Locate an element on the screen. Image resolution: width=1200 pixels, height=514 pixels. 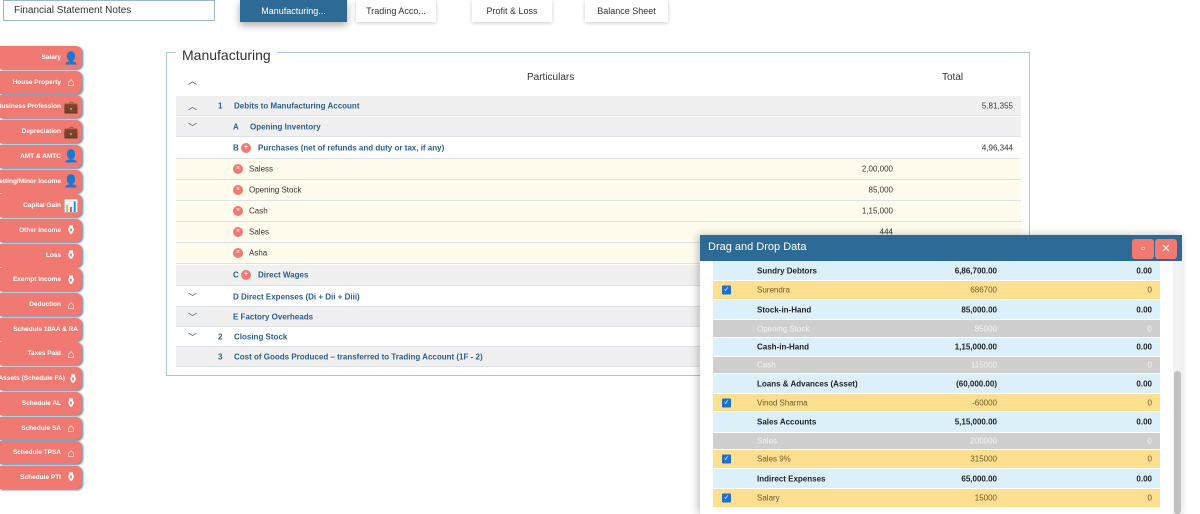
sidebar-item: Capital Gain 📊 is located at coordinates (41, 206).